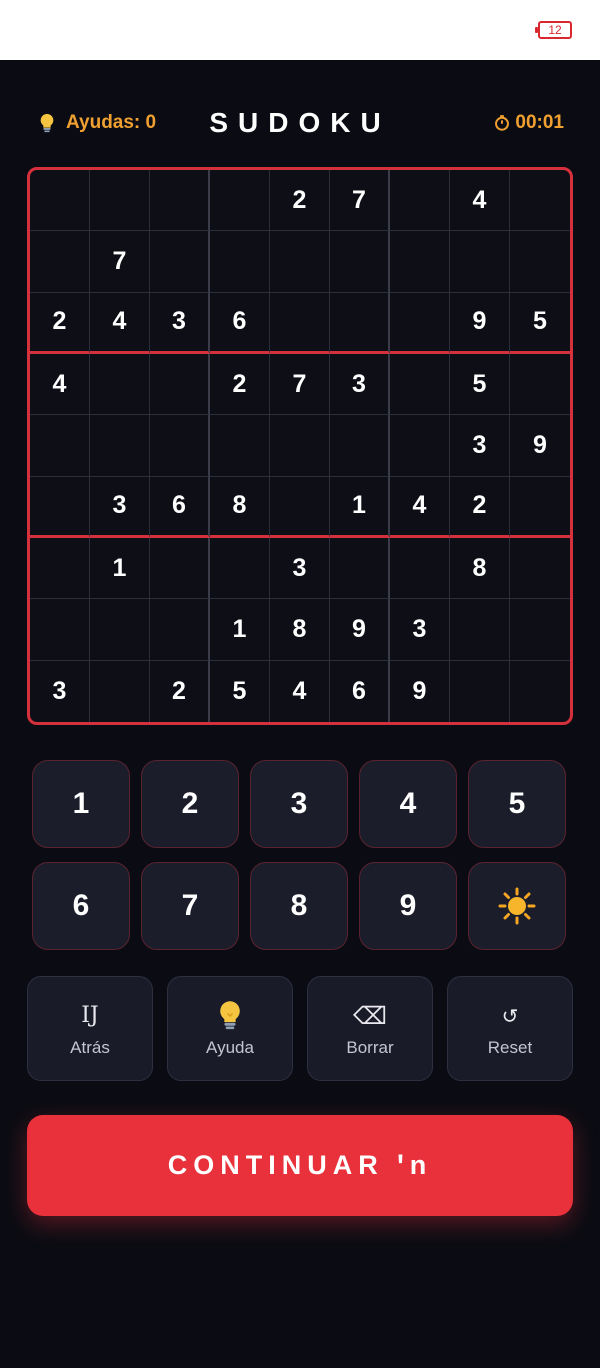 This screenshot has height=1368, width=600. I want to click on timer: 00:01, so click(528, 123).